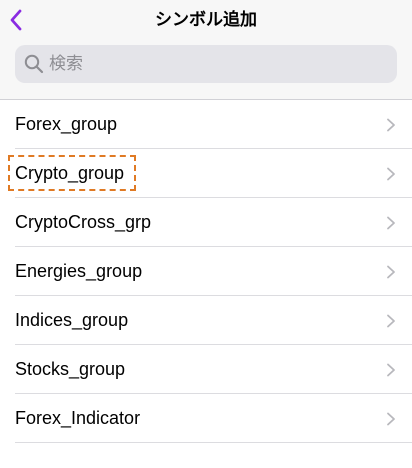  What do you see at coordinates (79, 271) in the screenshot?
I see `list-item-label: Energies_group` at bounding box center [79, 271].